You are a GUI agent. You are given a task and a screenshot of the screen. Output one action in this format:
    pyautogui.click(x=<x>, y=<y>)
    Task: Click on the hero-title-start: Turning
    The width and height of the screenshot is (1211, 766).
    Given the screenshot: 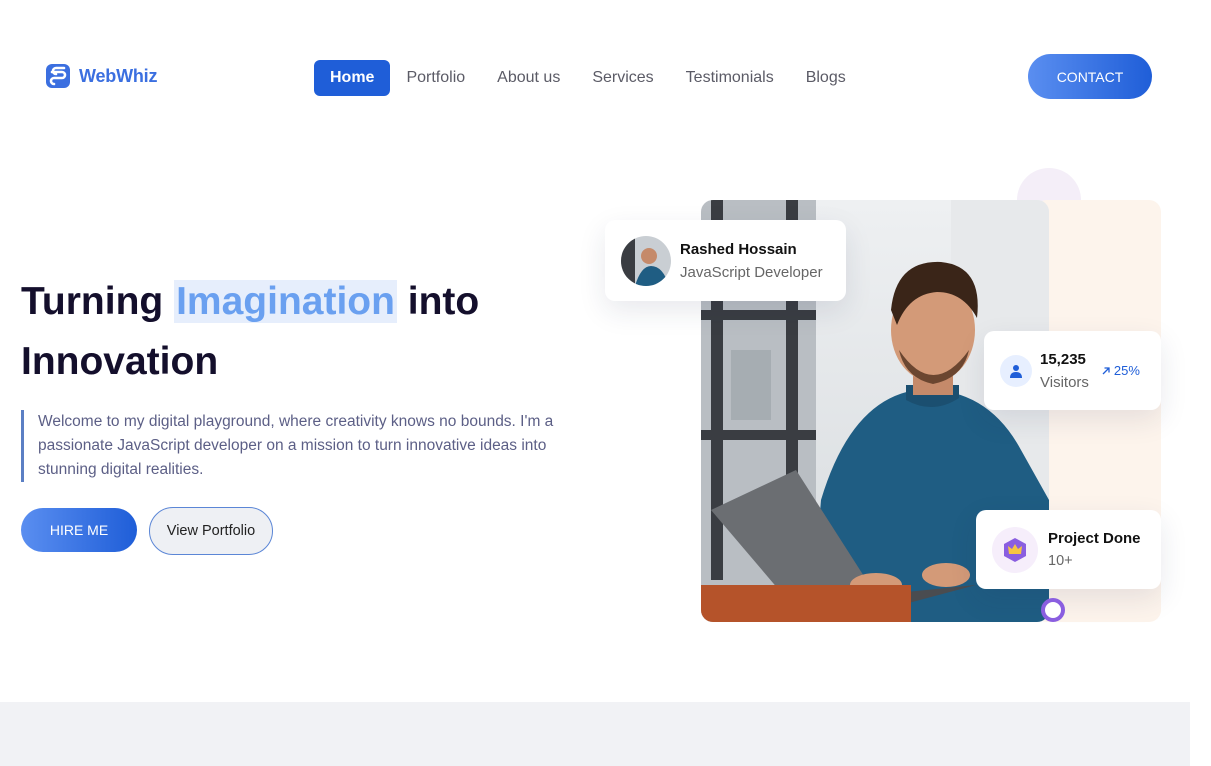 What is the action you would take?
    pyautogui.click(x=98, y=301)
    